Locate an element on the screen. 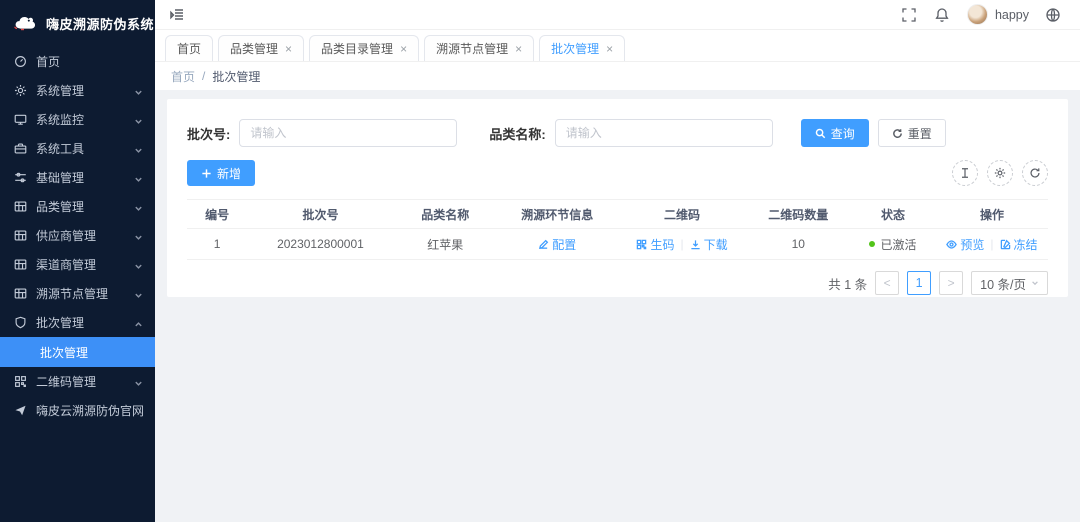  batch-no-input is located at coordinates (348, 133).